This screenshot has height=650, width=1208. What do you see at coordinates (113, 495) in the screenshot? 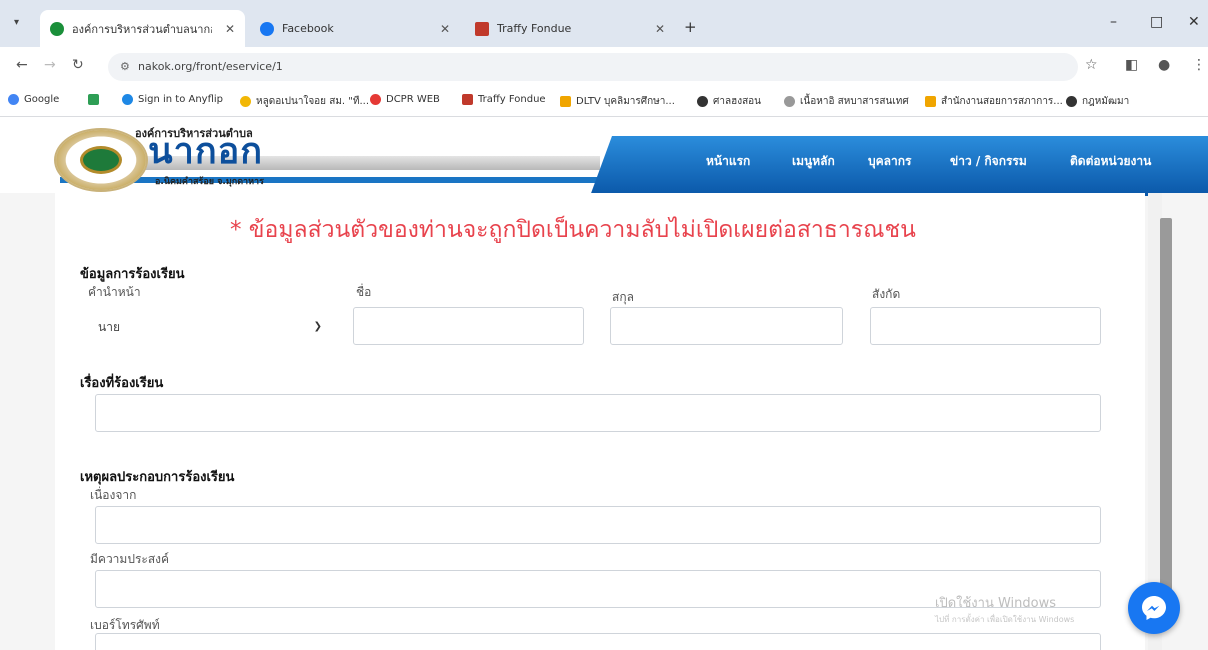
I see `because-label: เนื่องจาก` at bounding box center [113, 495].